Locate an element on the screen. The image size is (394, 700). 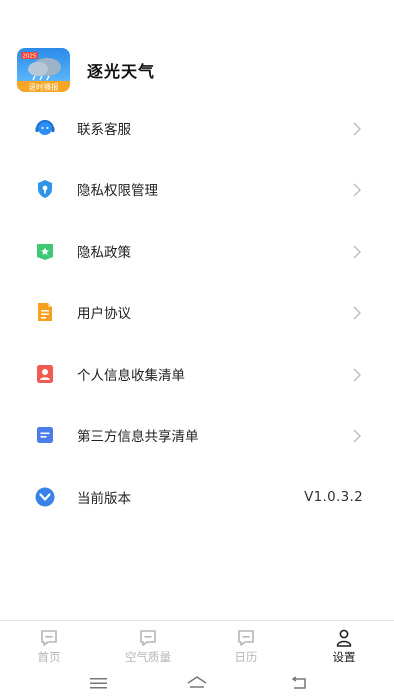
app-logo-icon: 2025 逐时播报 is located at coordinates (43, 70).